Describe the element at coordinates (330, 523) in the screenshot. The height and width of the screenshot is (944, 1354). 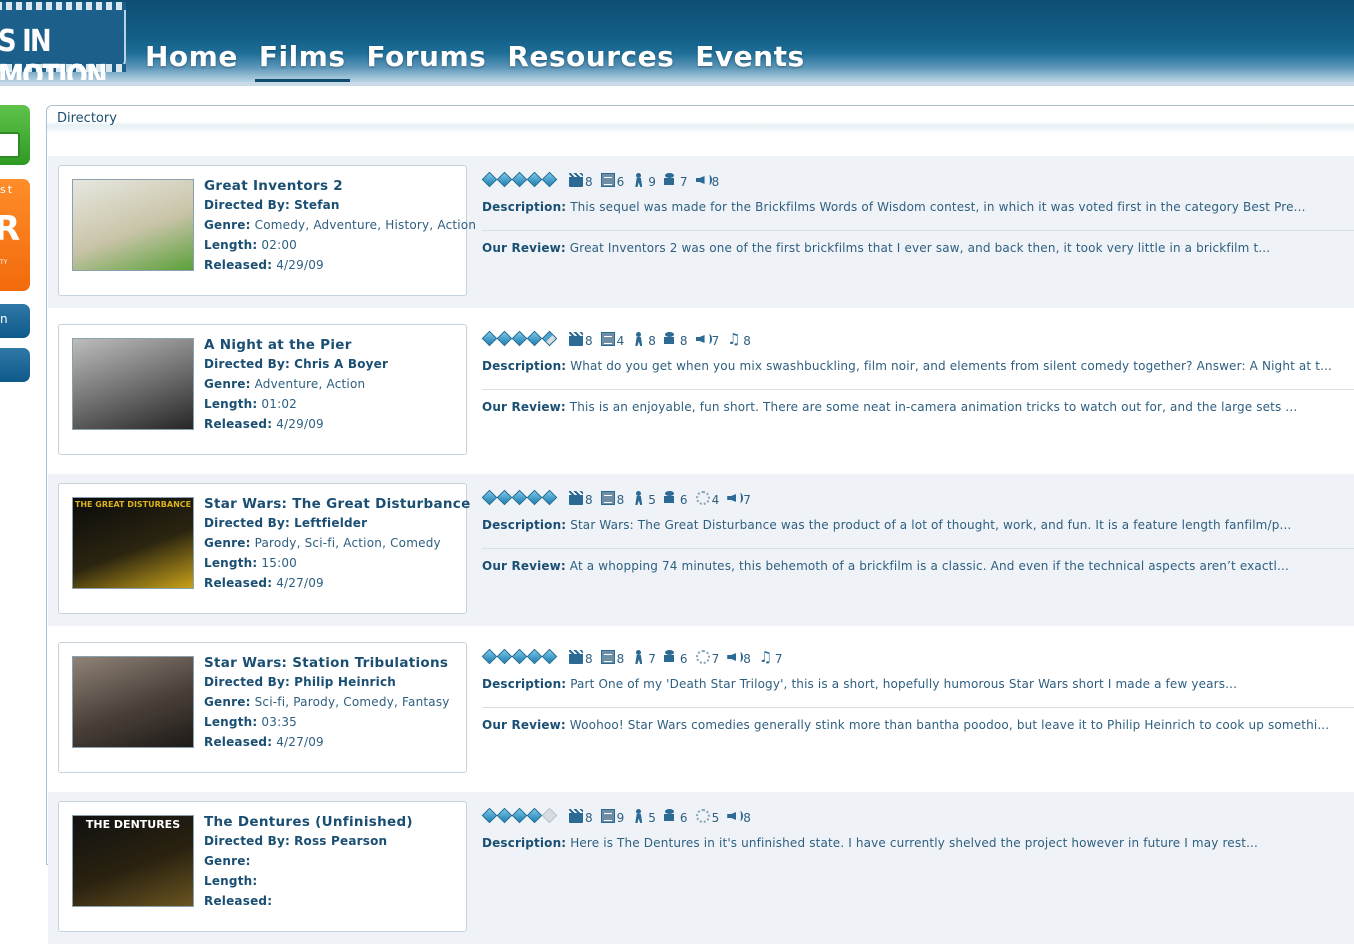
I see `director-name: Leftfielder` at that location.